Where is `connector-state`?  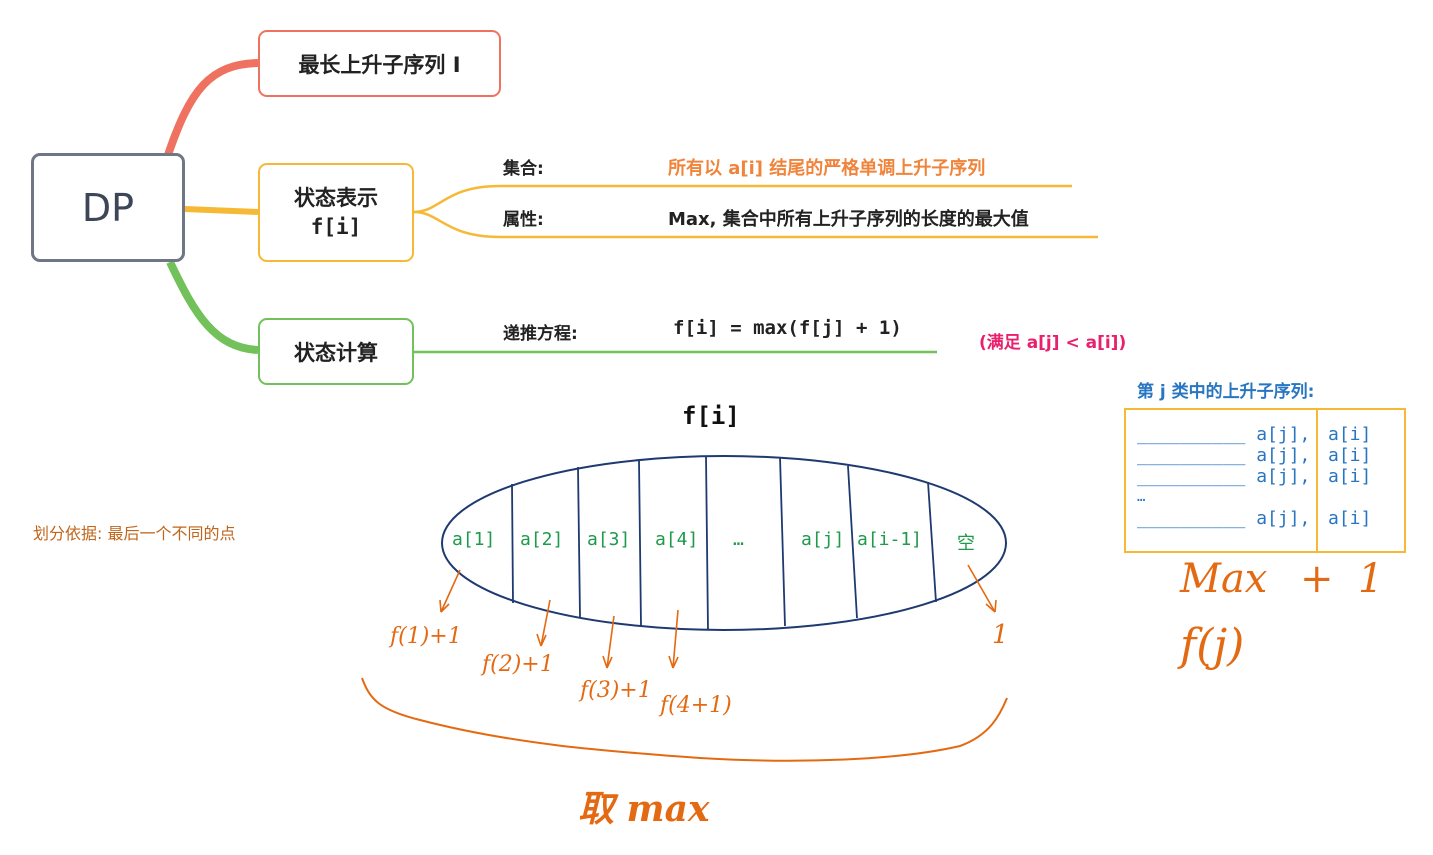
connector-state is located at coordinates (221, 210).